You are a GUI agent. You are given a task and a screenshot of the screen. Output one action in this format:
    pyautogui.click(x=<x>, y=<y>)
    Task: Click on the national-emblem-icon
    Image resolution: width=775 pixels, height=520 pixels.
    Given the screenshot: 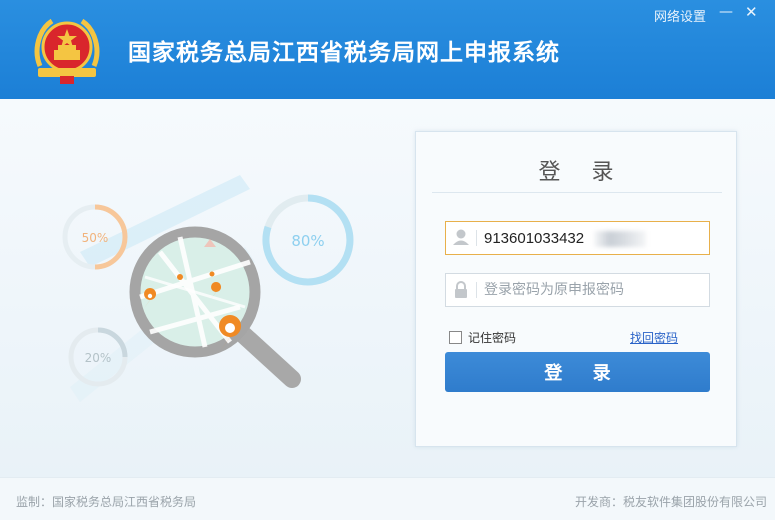 What is the action you would take?
    pyautogui.click(x=67, y=51)
    